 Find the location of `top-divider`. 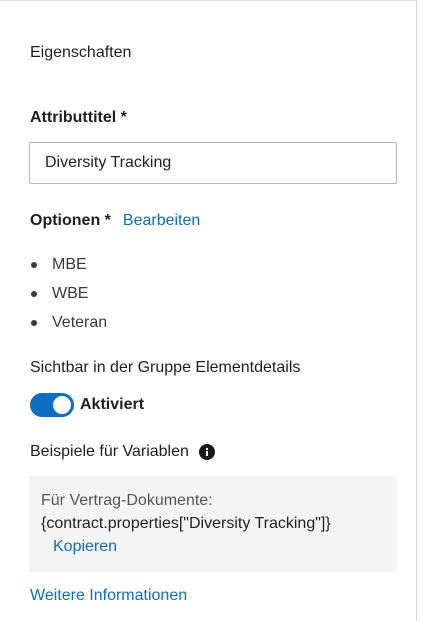

top-divider is located at coordinates (208, 0).